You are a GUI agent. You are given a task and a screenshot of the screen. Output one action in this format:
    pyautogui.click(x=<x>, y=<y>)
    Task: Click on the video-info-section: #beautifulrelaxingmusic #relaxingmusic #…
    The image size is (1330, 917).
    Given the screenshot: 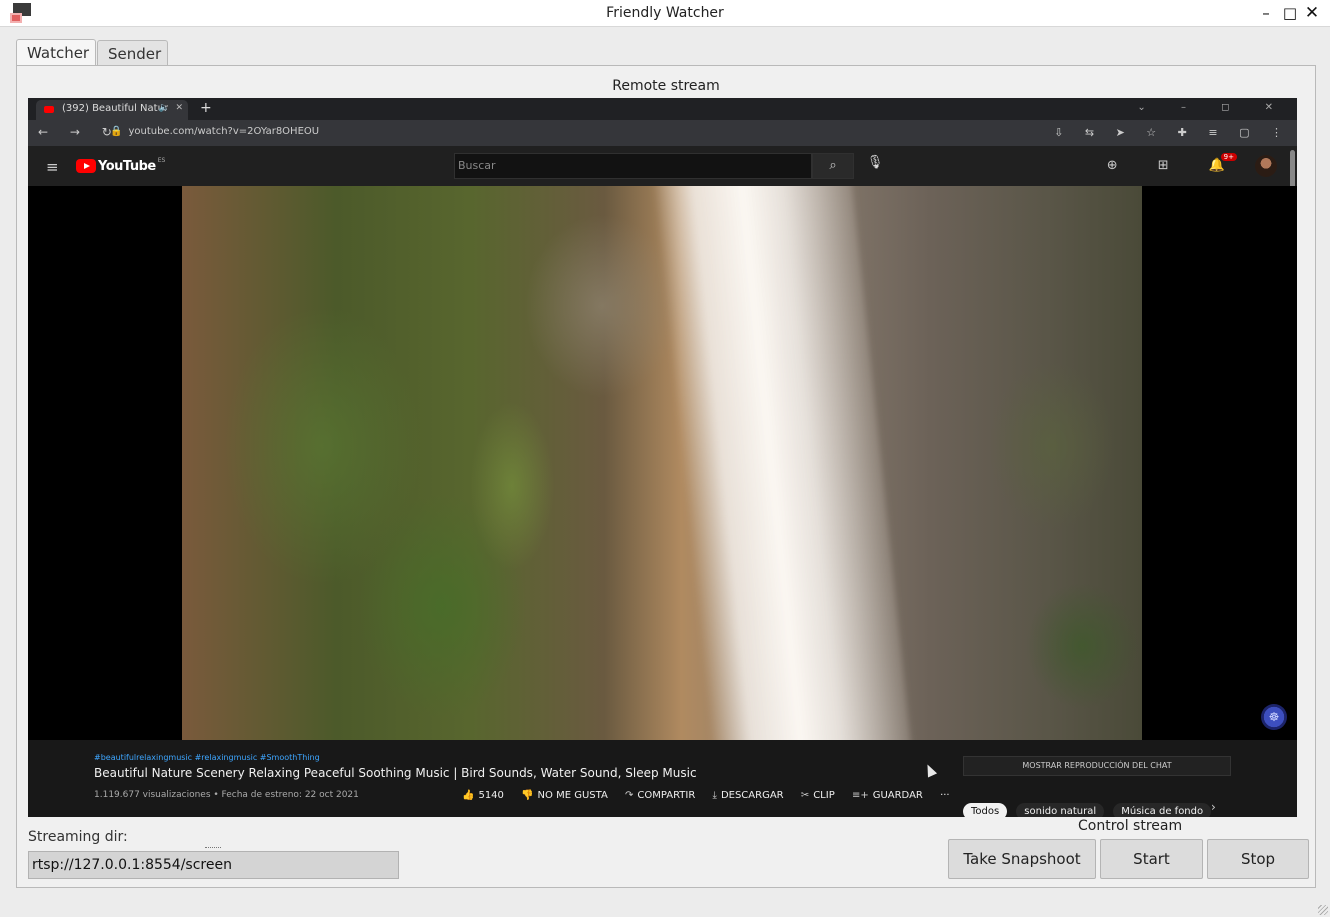 What is the action you would take?
    pyautogui.click(x=662, y=778)
    